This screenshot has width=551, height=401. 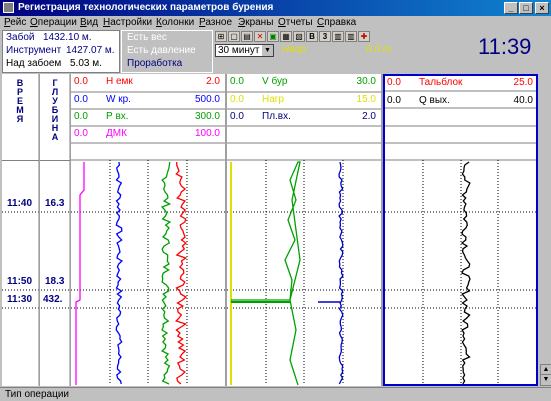 I want to click on w-kr-curve, so click(x=119, y=273).